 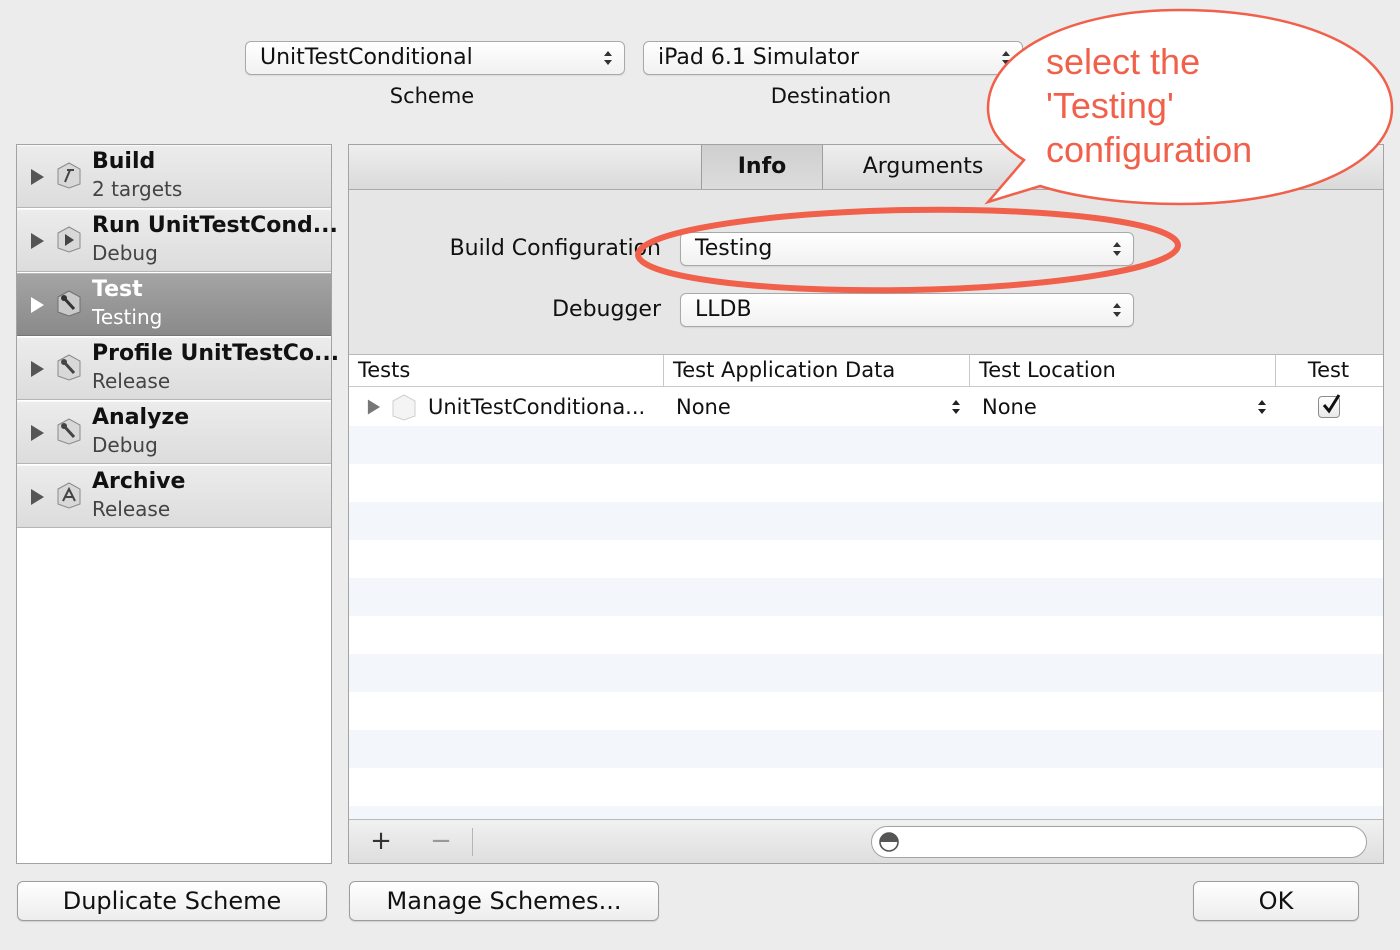 What do you see at coordinates (866, 841) in the screenshot?
I see `table-bottom-bar: + −` at bounding box center [866, 841].